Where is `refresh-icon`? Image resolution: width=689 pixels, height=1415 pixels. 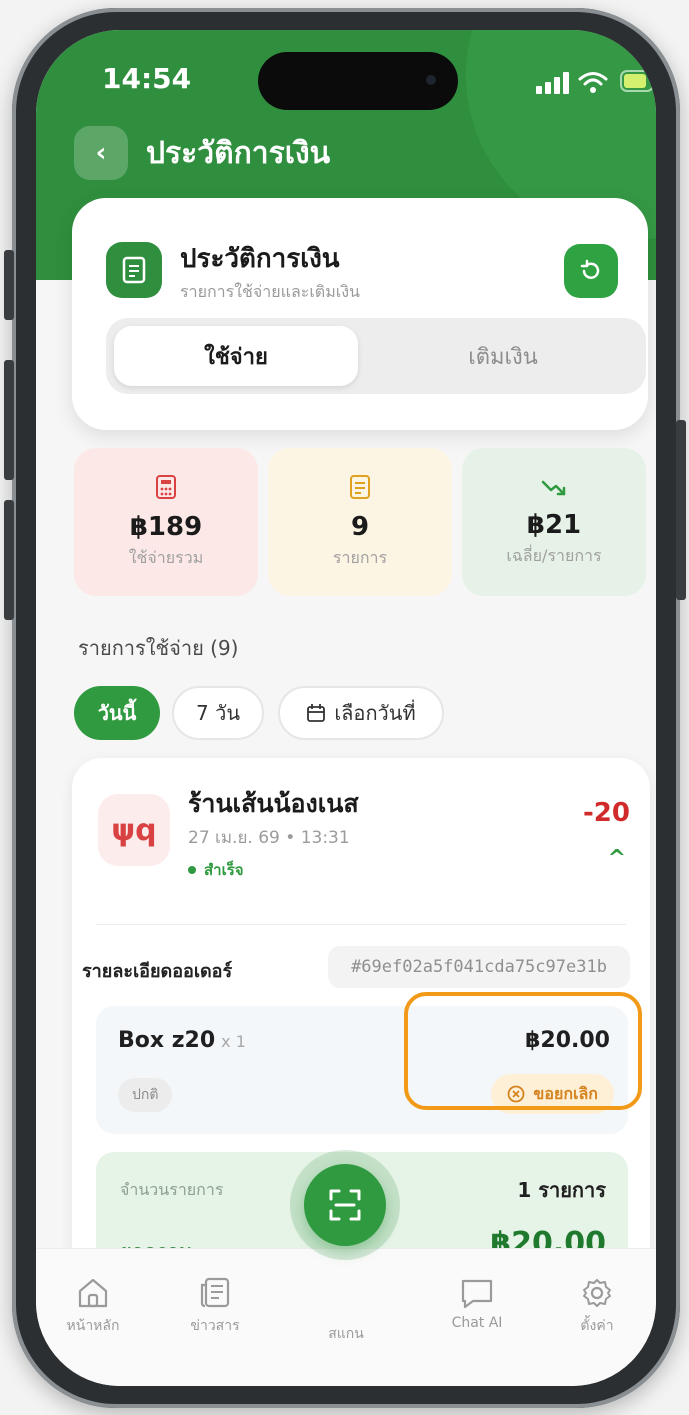 refresh-icon is located at coordinates (590, 269).